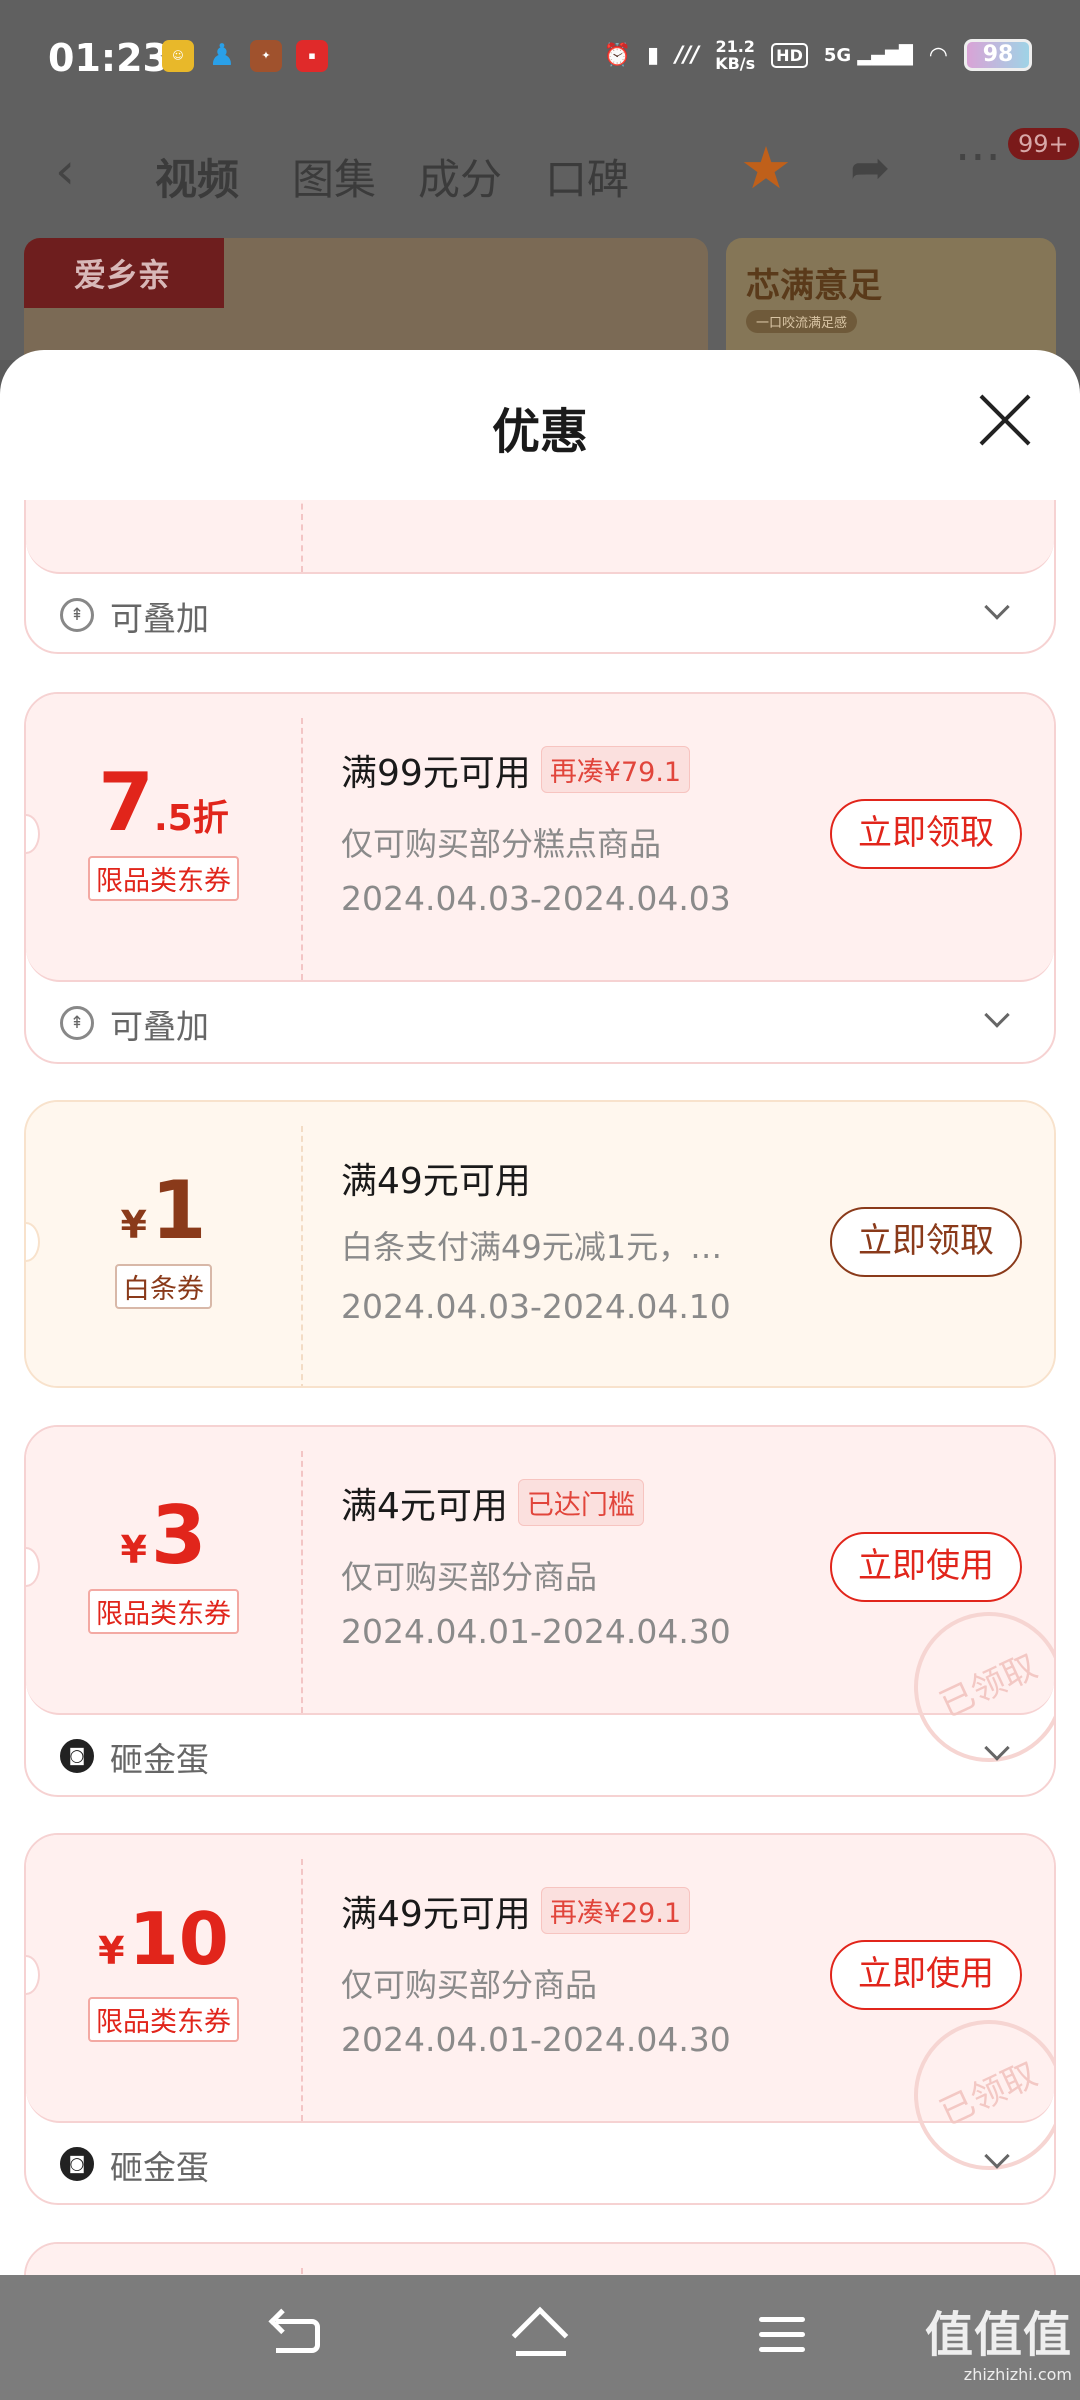  I want to click on banner-subtitle: 一口咬流满足感, so click(802, 321).